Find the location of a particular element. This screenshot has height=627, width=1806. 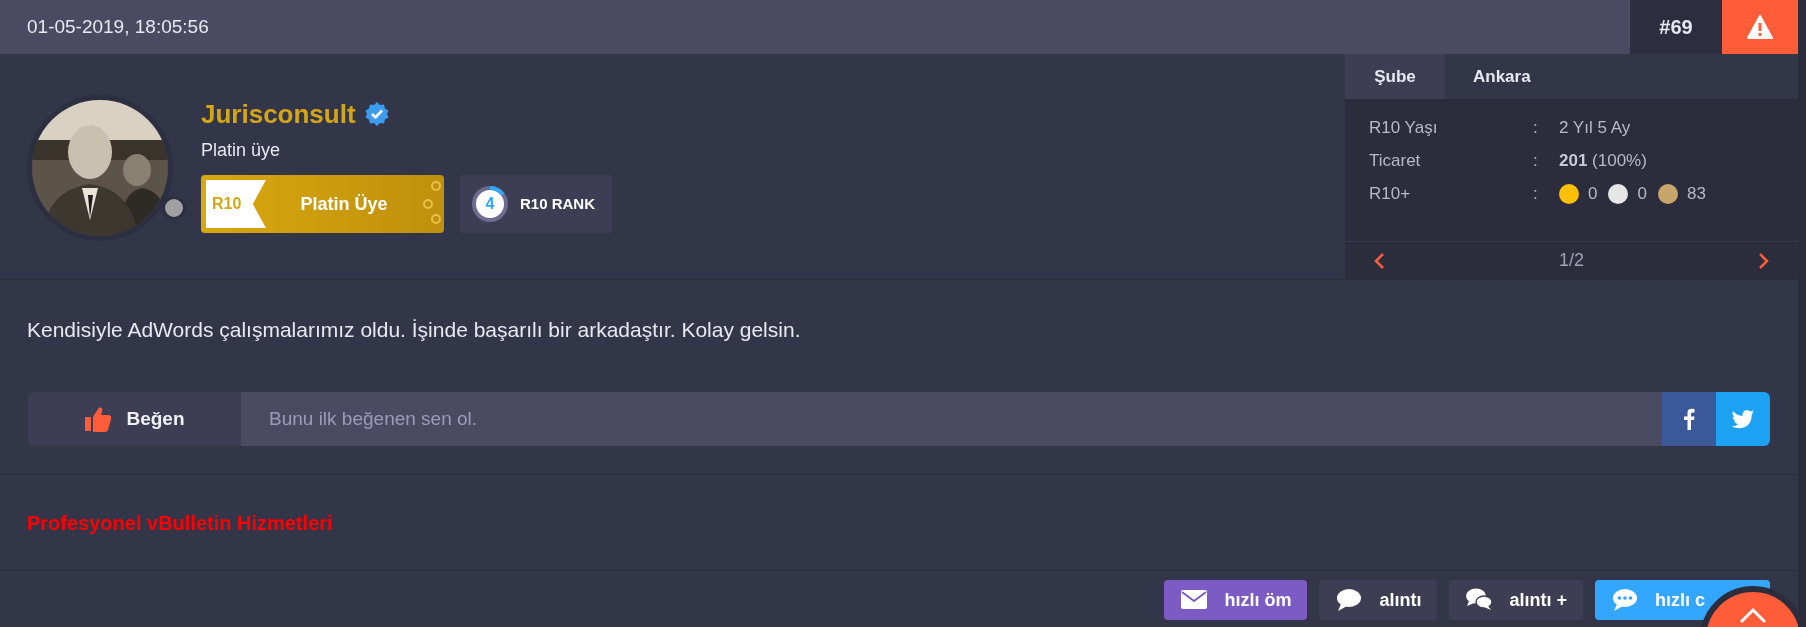

chat-dots-icon is located at coordinates (1625, 600).